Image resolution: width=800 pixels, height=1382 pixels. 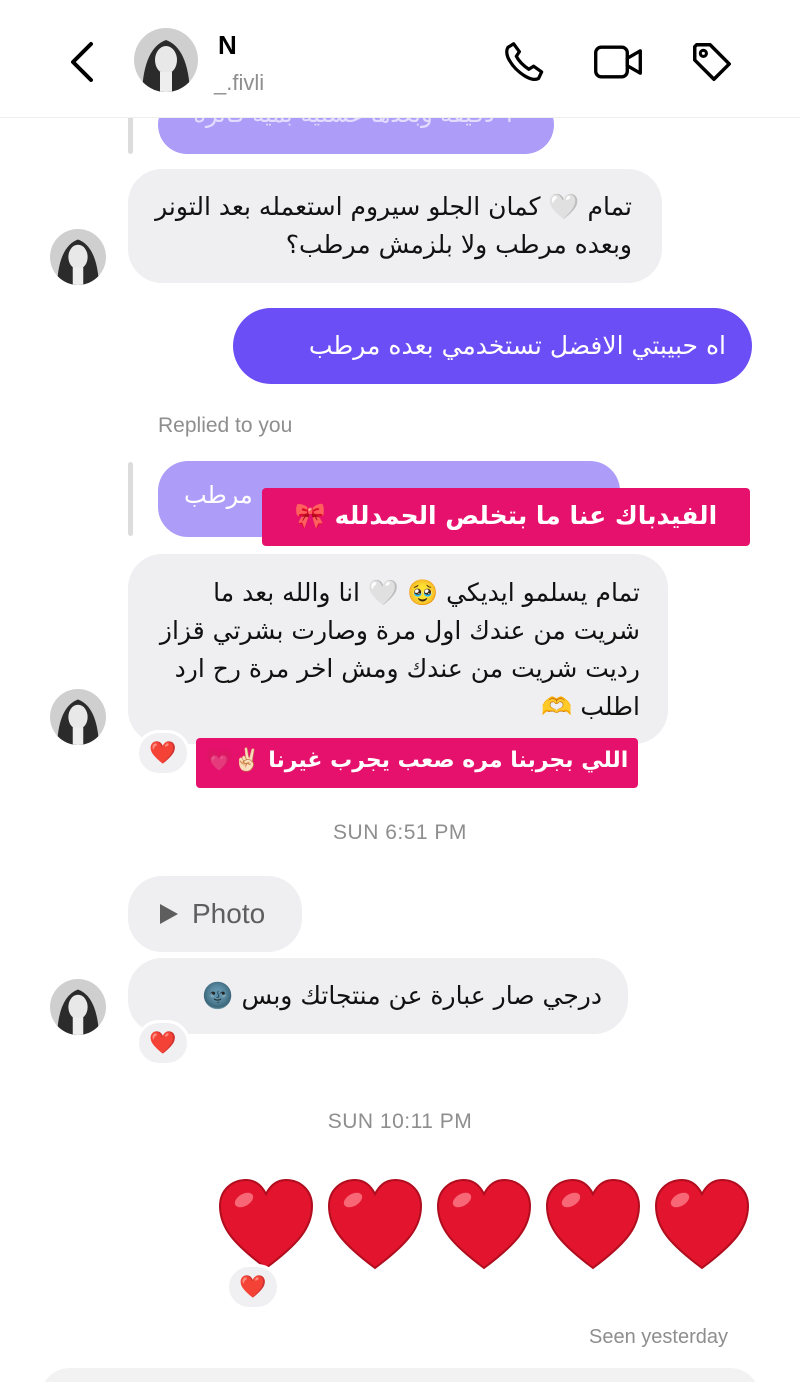 I want to click on contact-name: N, so click(x=227, y=45).